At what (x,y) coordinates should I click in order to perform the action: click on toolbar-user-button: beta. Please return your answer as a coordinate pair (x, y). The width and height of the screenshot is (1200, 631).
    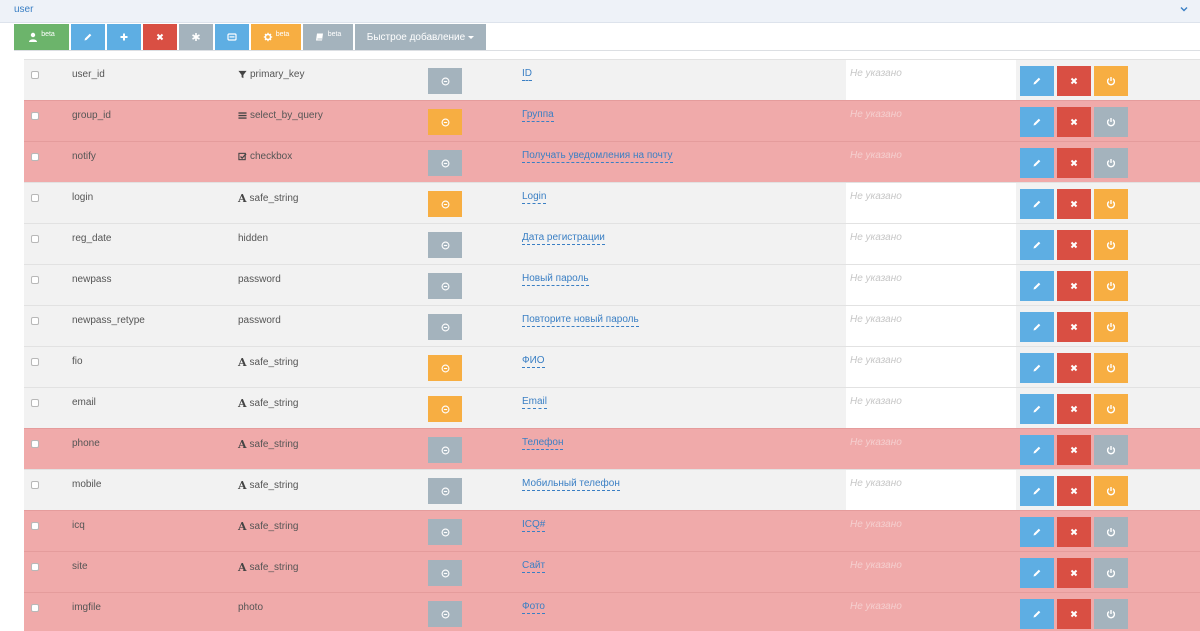
    Looking at the image, I should click on (41, 37).